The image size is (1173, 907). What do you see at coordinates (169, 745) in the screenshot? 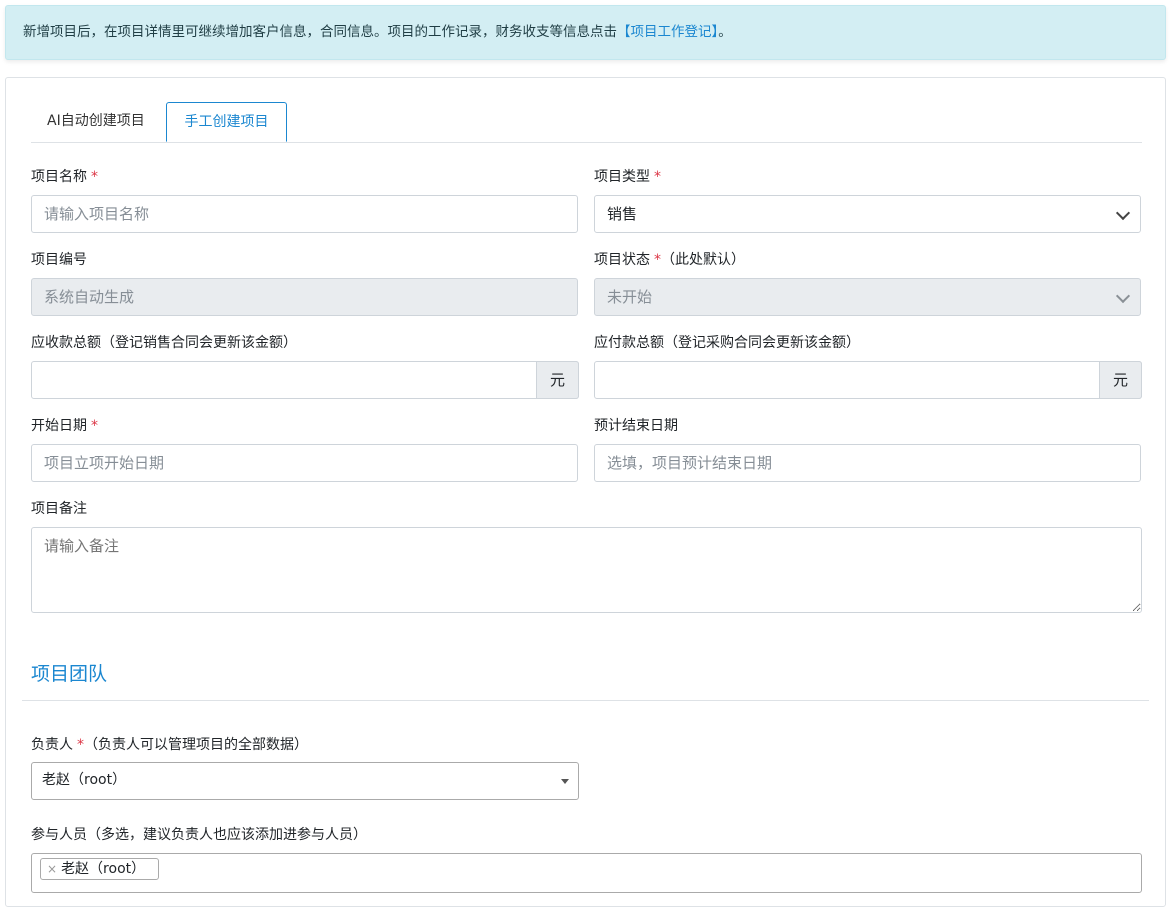
I see `owner-label: 负责人 *（负责人可以管理项目的全部数据）` at bounding box center [169, 745].